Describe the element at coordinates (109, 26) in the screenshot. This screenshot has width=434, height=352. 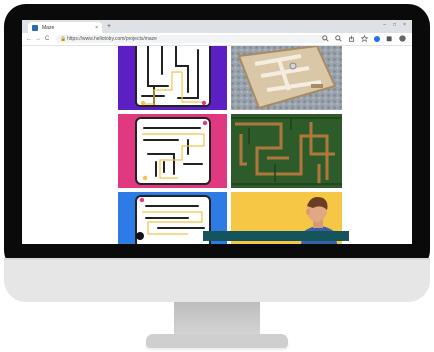
I see `new-tab-button: +` at that location.